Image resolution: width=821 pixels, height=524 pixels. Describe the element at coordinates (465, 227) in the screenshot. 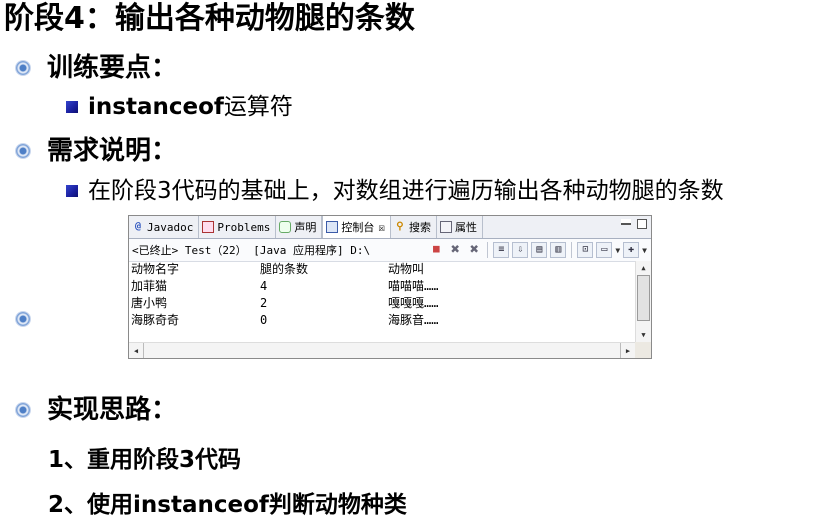

I see `tab-label: 属性` at that location.